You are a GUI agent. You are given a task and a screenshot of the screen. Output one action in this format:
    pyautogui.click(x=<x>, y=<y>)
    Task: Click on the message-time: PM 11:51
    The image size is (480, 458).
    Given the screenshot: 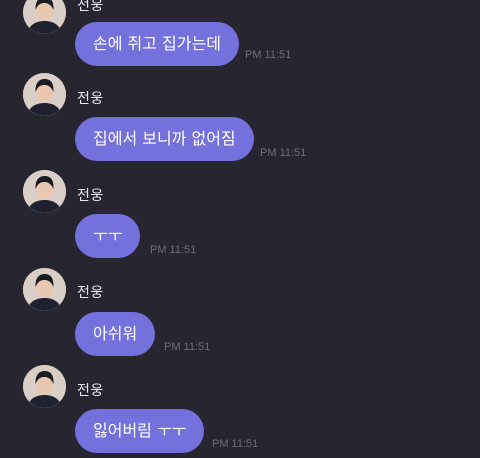 What is the action you would take?
    pyautogui.click(x=235, y=444)
    